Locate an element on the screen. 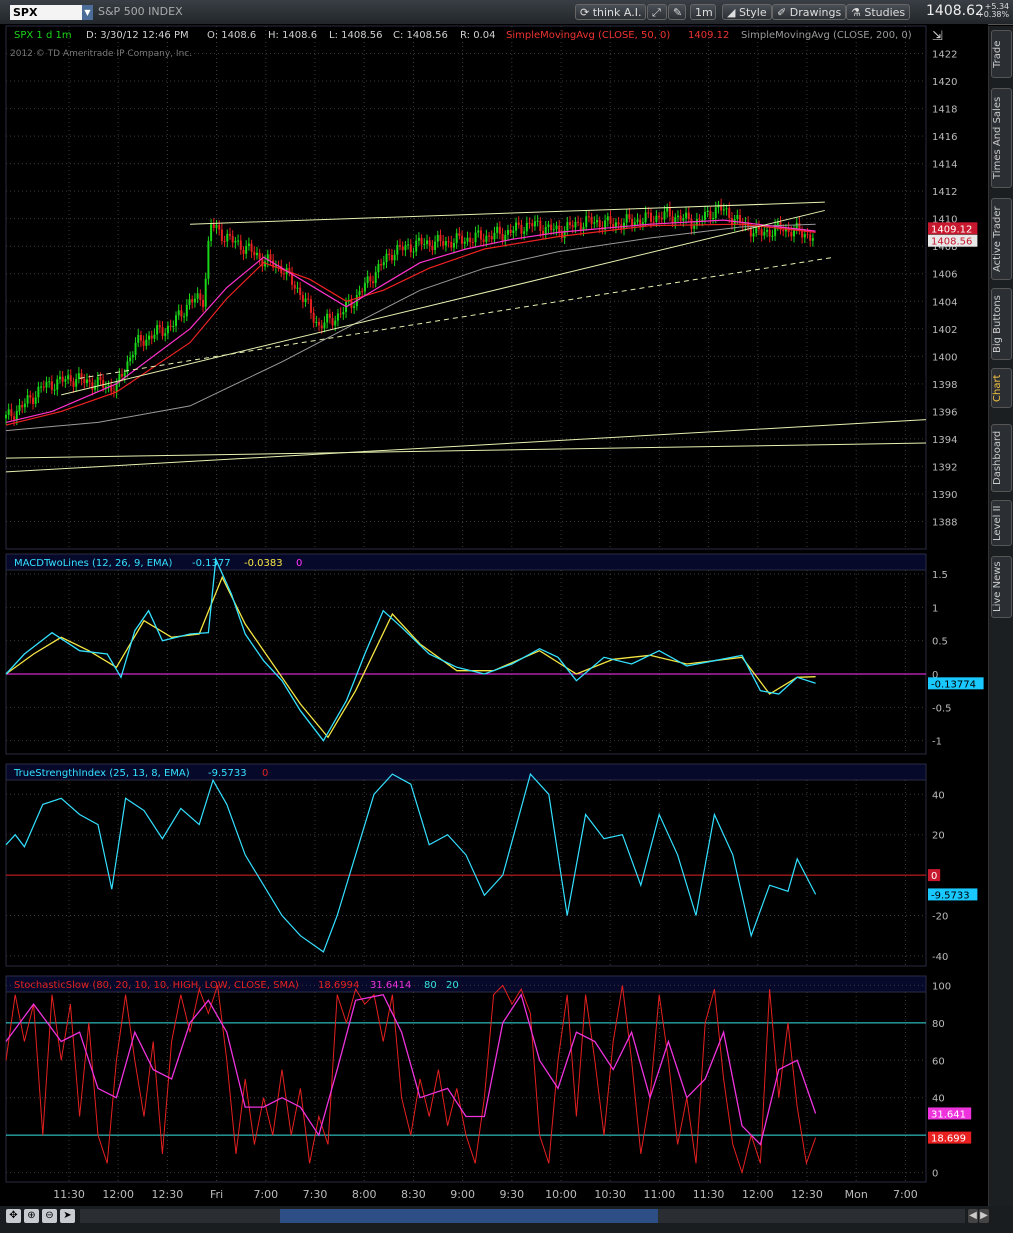  studies-label: Studies is located at coordinates (885, 12).